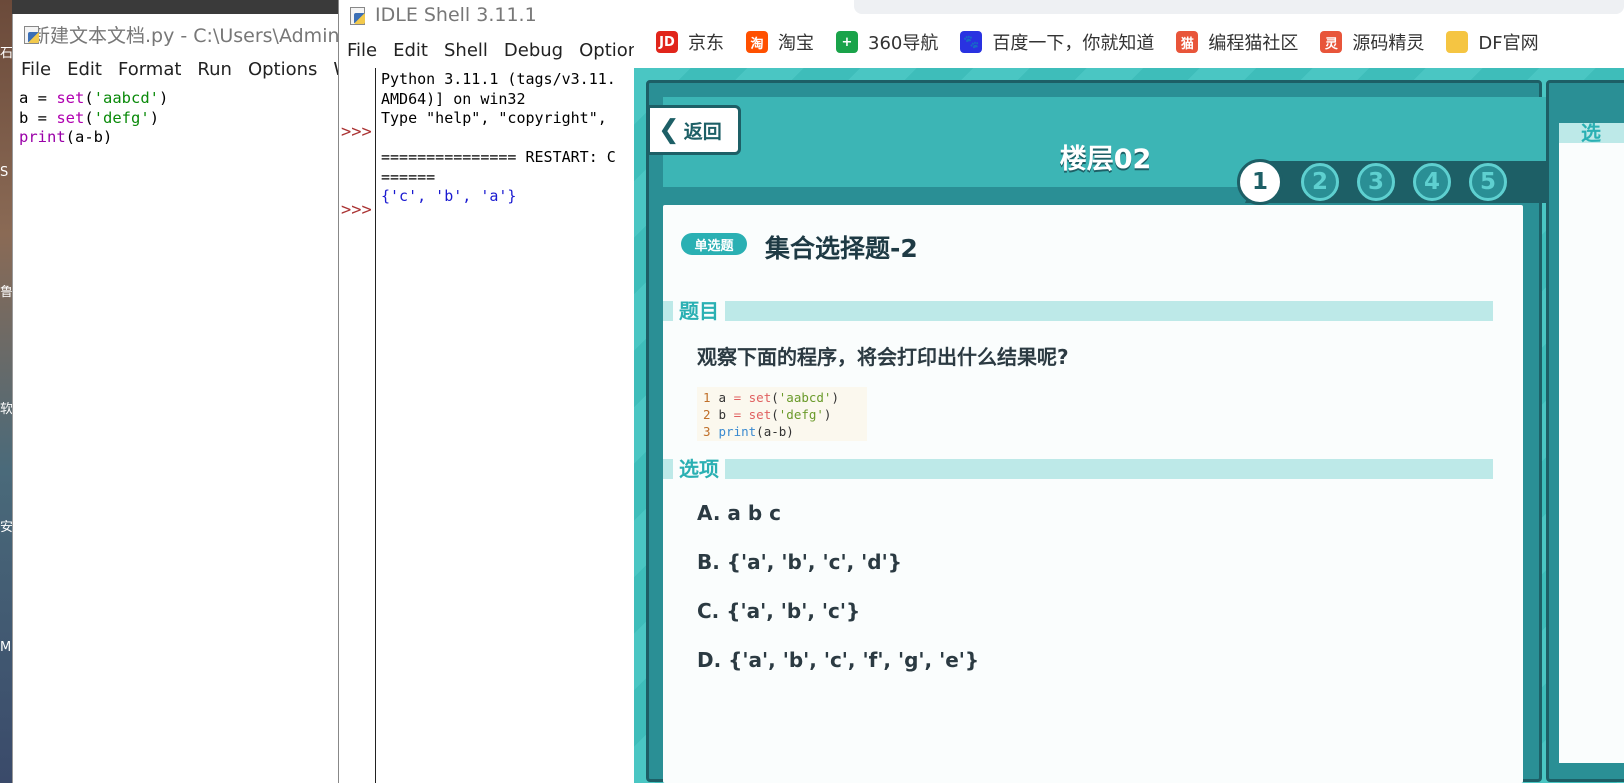 The image size is (1624, 783). What do you see at coordinates (841, 248) in the screenshot?
I see `question-title: 集合选择题-2` at bounding box center [841, 248].